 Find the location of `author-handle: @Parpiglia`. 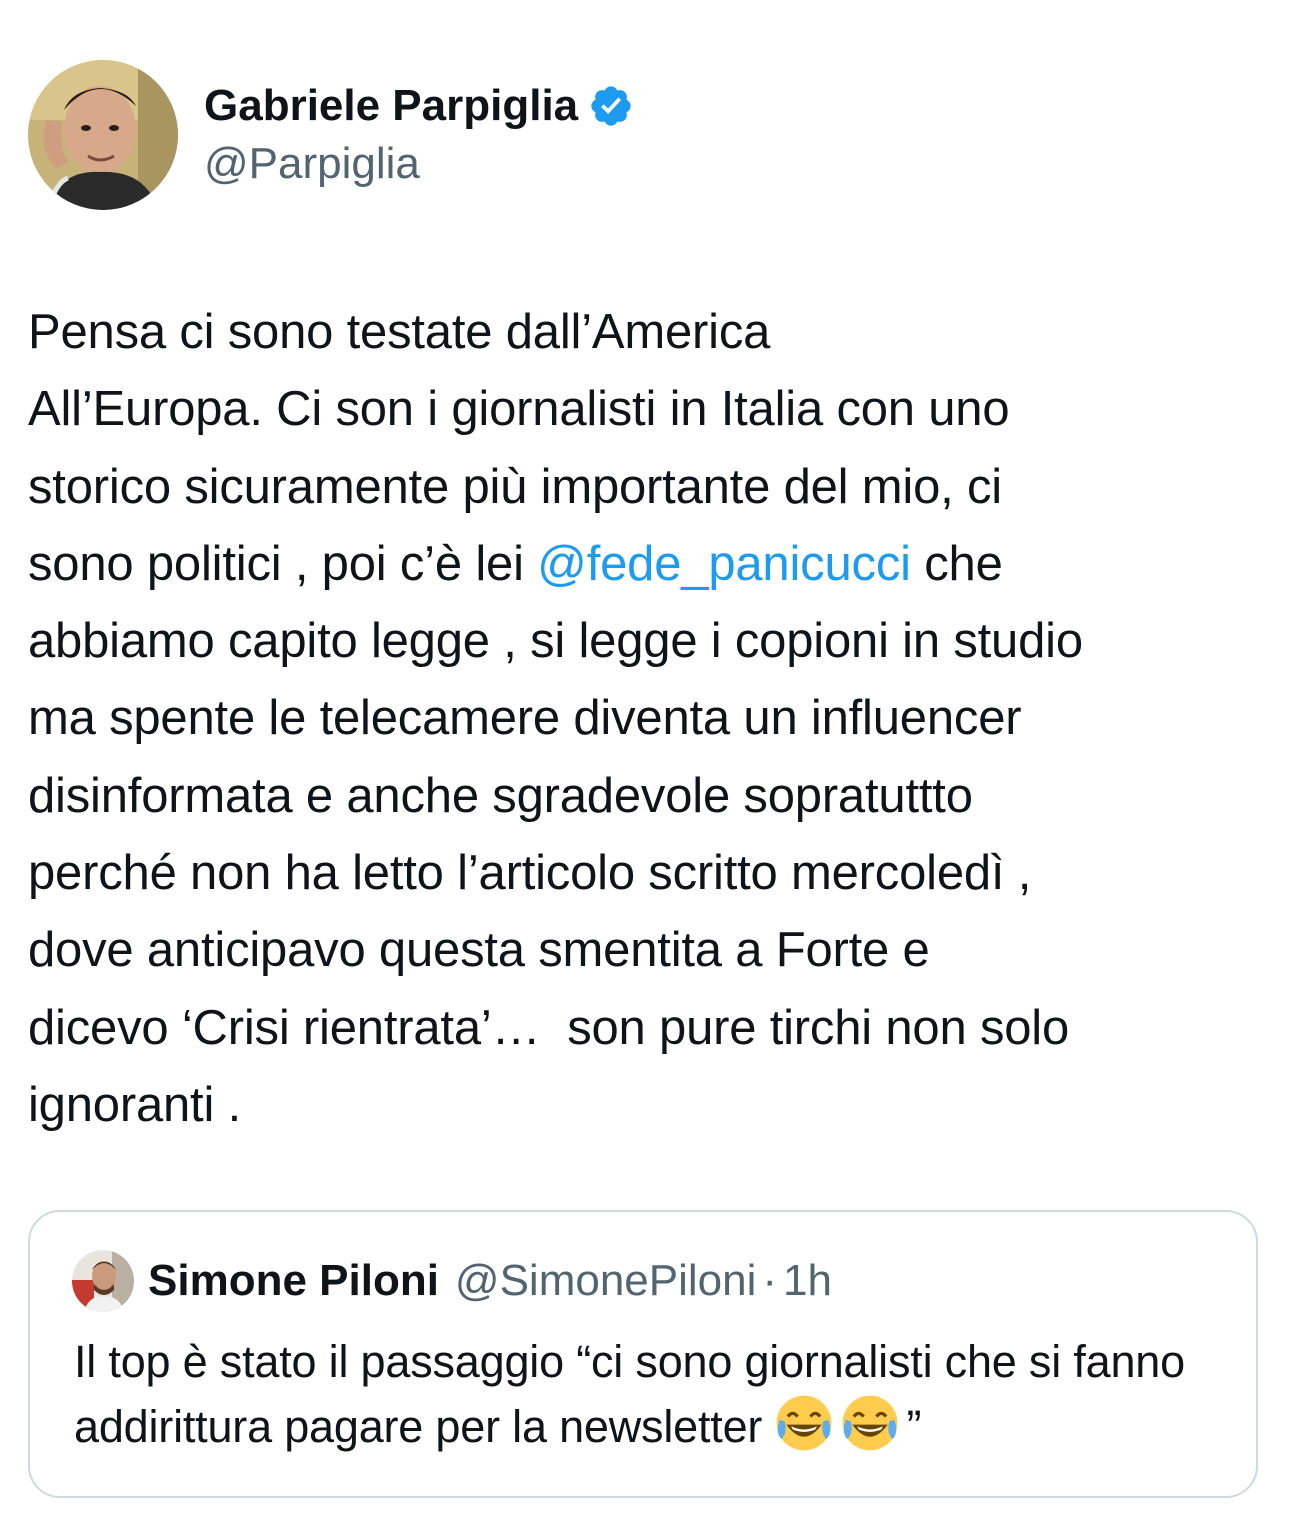

author-handle: @Parpiglia is located at coordinates (419, 164).